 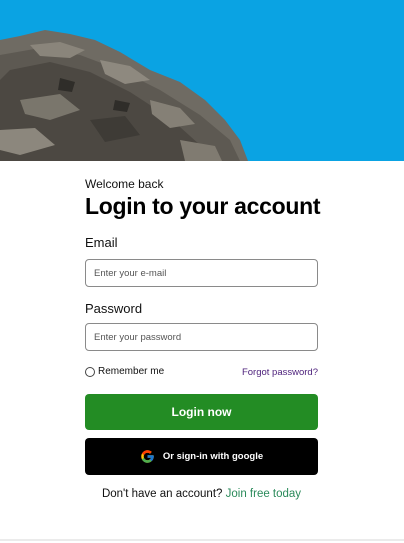 What do you see at coordinates (203, 206) in the screenshot?
I see `page-title: Login to your account` at bounding box center [203, 206].